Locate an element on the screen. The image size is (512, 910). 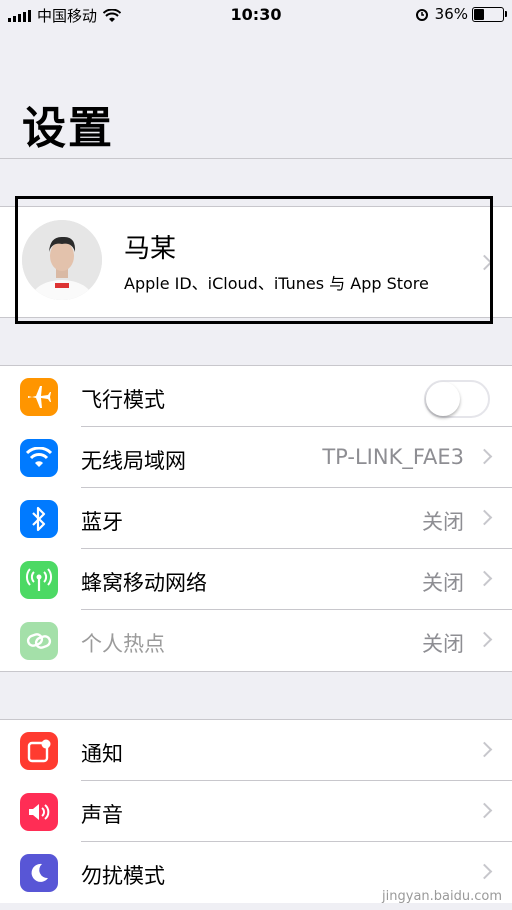
bluetooth-row: 蓝牙 关闭 is located at coordinates (256, 518).